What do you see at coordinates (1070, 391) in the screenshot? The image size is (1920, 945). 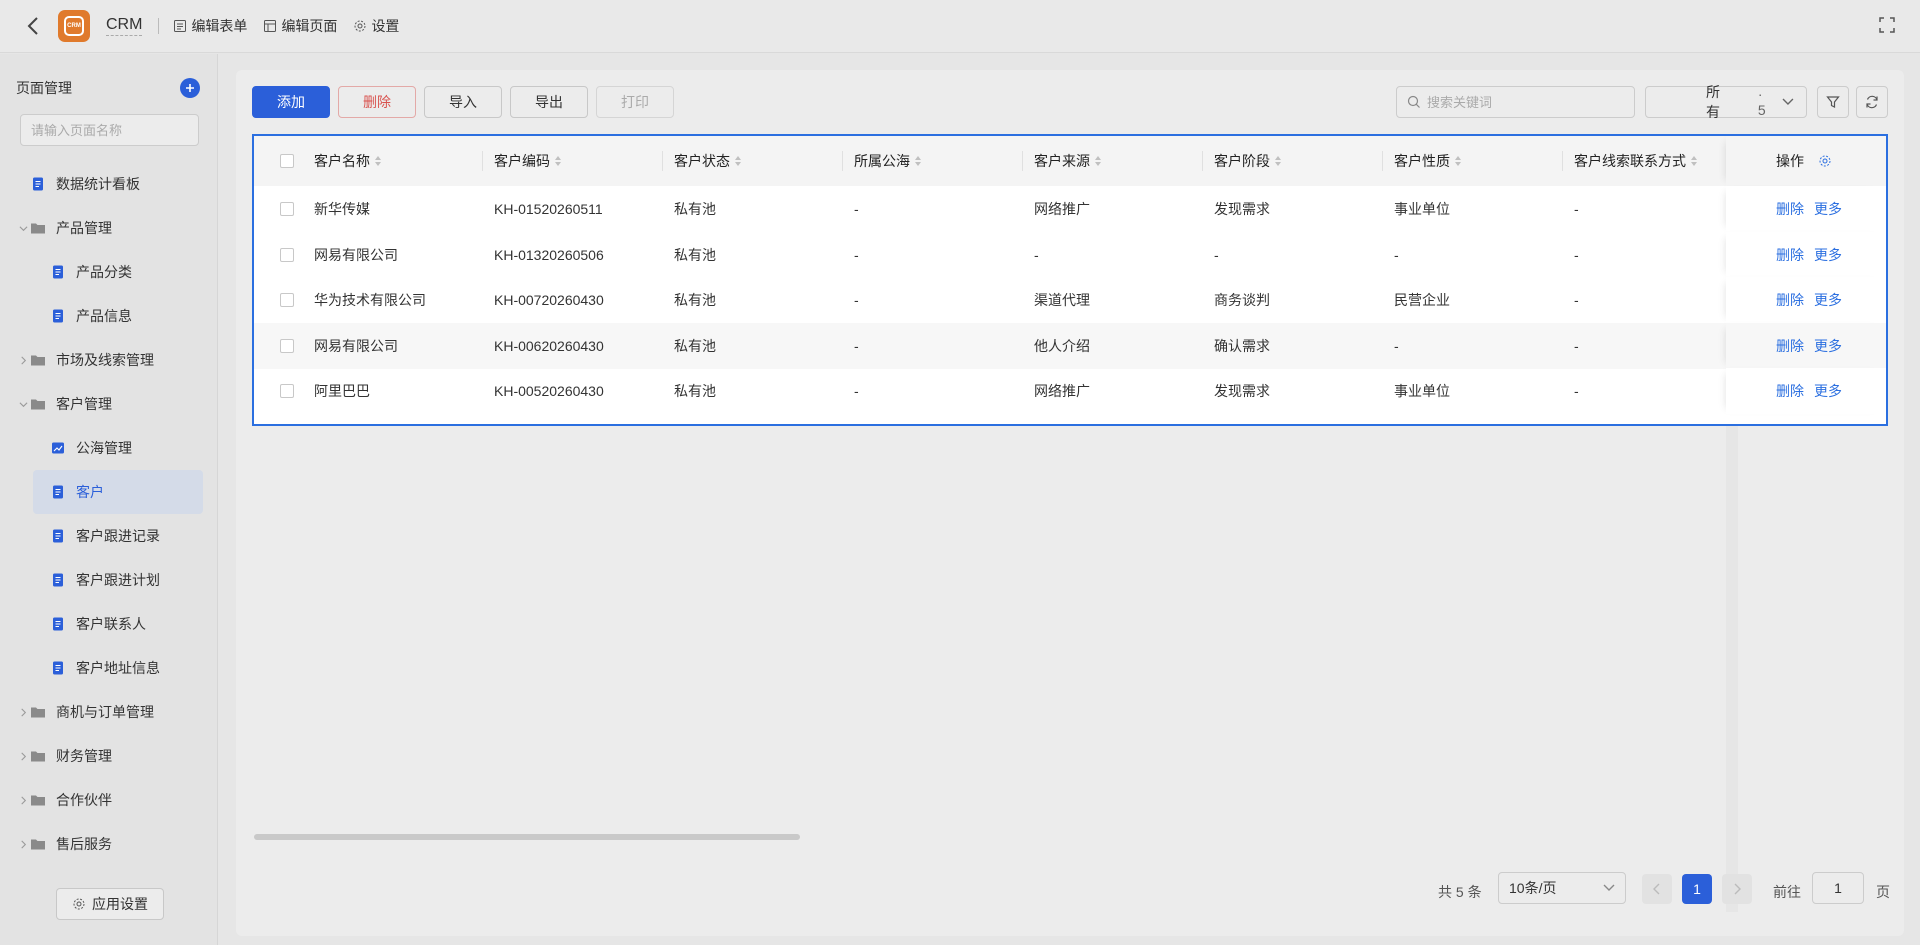 I see `table-row: 阿里巴巴 KH-00520260430 私有池 - 网络推广 发现需求 事业单位 - 删除 更多` at bounding box center [1070, 391].